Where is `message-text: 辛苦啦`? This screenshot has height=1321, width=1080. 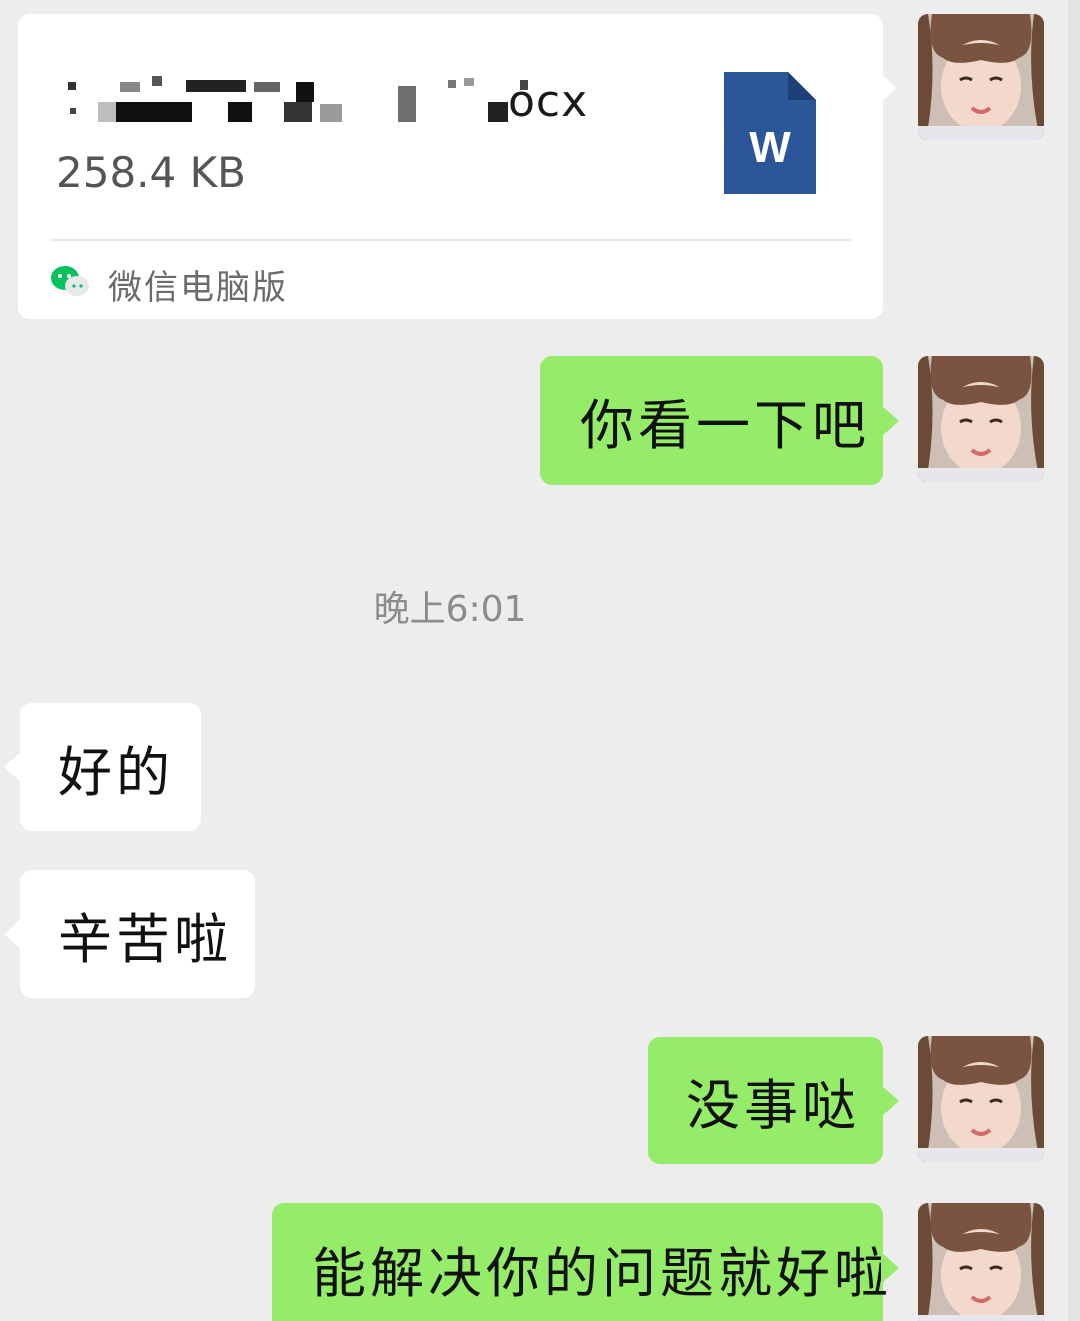
message-text: 辛苦啦 is located at coordinates (145, 939).